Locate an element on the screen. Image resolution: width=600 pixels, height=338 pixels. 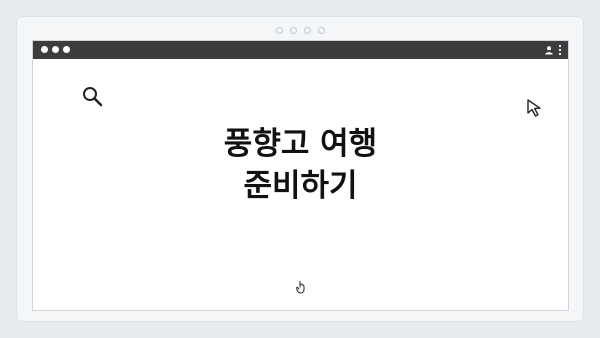
profile-icon is located at coordinates (549, 50).